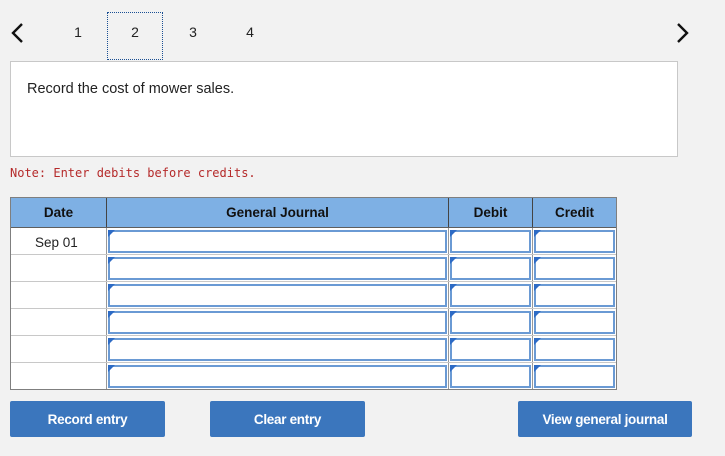  I want to click on step-tab-2: 2, so click(135, 36).